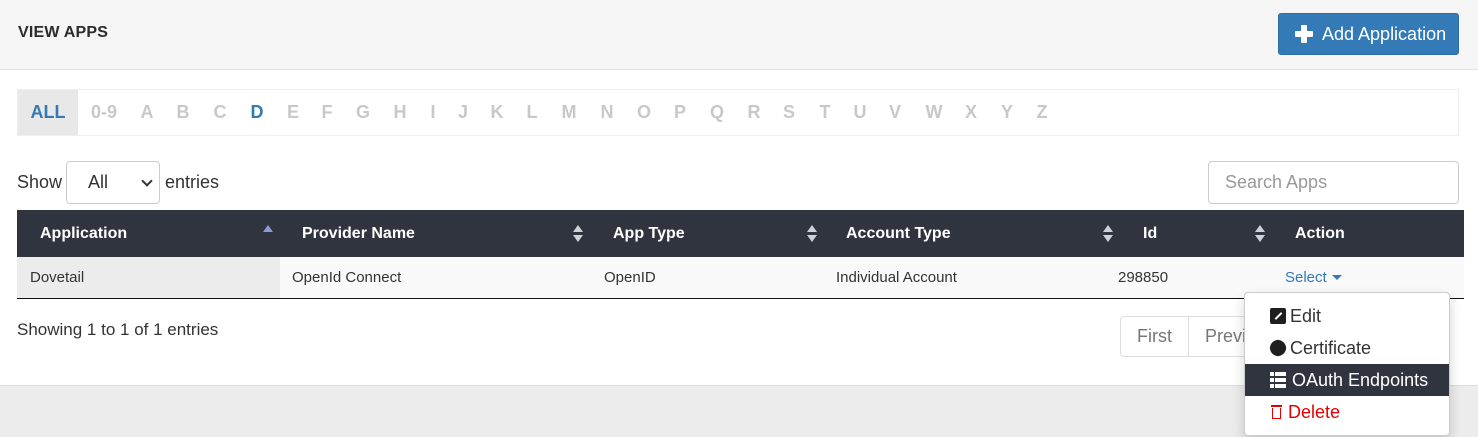 The width and height of the screenshot is (1478, 437). I want to click on alpha-filter-s: S, so click(789, 112).